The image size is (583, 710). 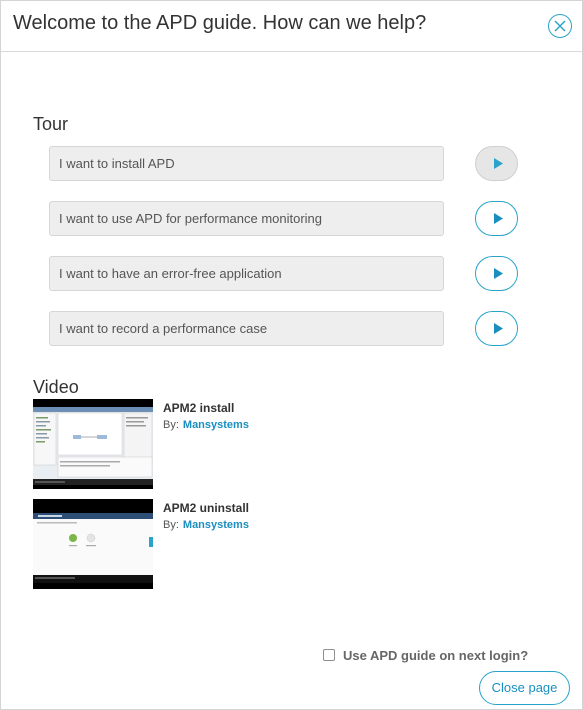 What do you see at coordinates (246, 273) in the screenshot?
I see `tour-item-error-free: I want to have an error-free application` at bounding box center [246, 273].